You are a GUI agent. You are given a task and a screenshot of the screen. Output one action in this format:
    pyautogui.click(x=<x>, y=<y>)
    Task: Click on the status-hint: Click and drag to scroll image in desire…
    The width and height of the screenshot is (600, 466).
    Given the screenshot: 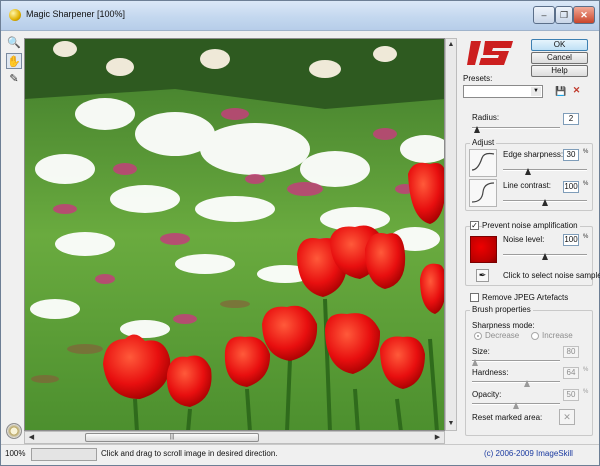 What is the action you would take?
    pyautogui.click(x=189, y=453)
    